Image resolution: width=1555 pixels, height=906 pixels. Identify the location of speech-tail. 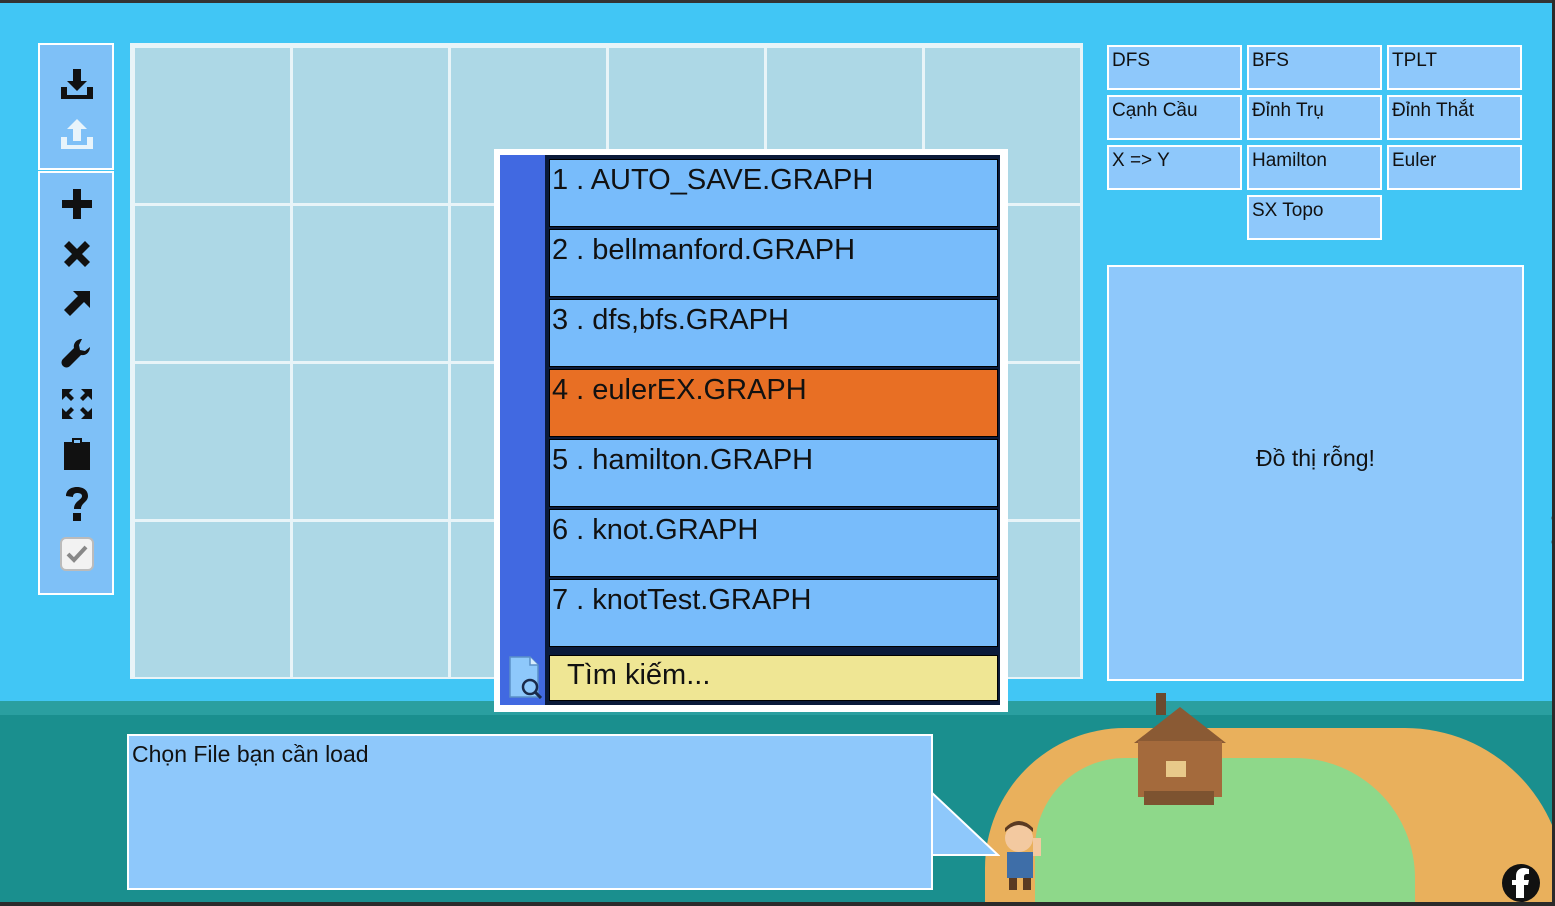
(965, 822).